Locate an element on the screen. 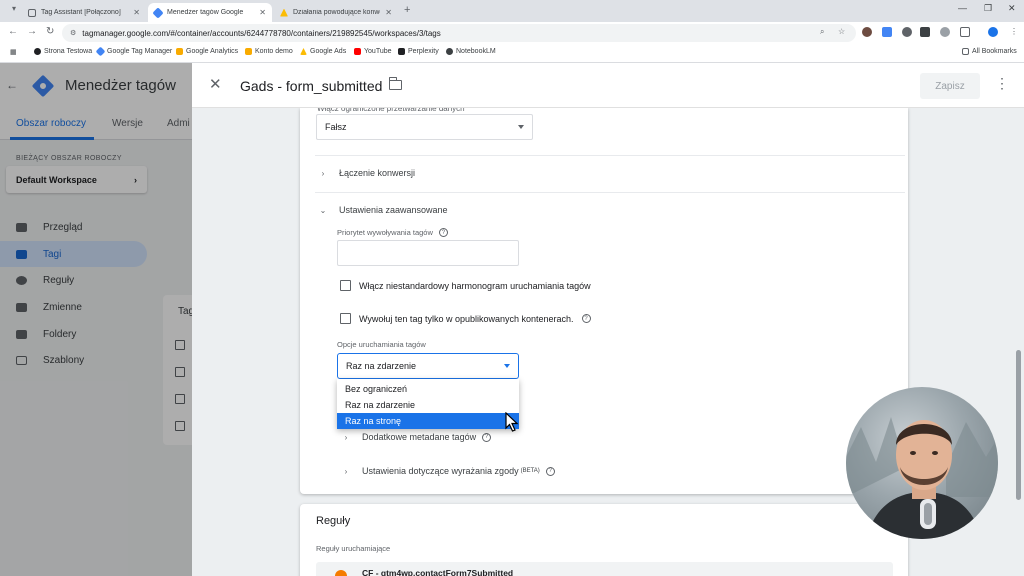  perplexity-icon is located at coordinates (401, 51).